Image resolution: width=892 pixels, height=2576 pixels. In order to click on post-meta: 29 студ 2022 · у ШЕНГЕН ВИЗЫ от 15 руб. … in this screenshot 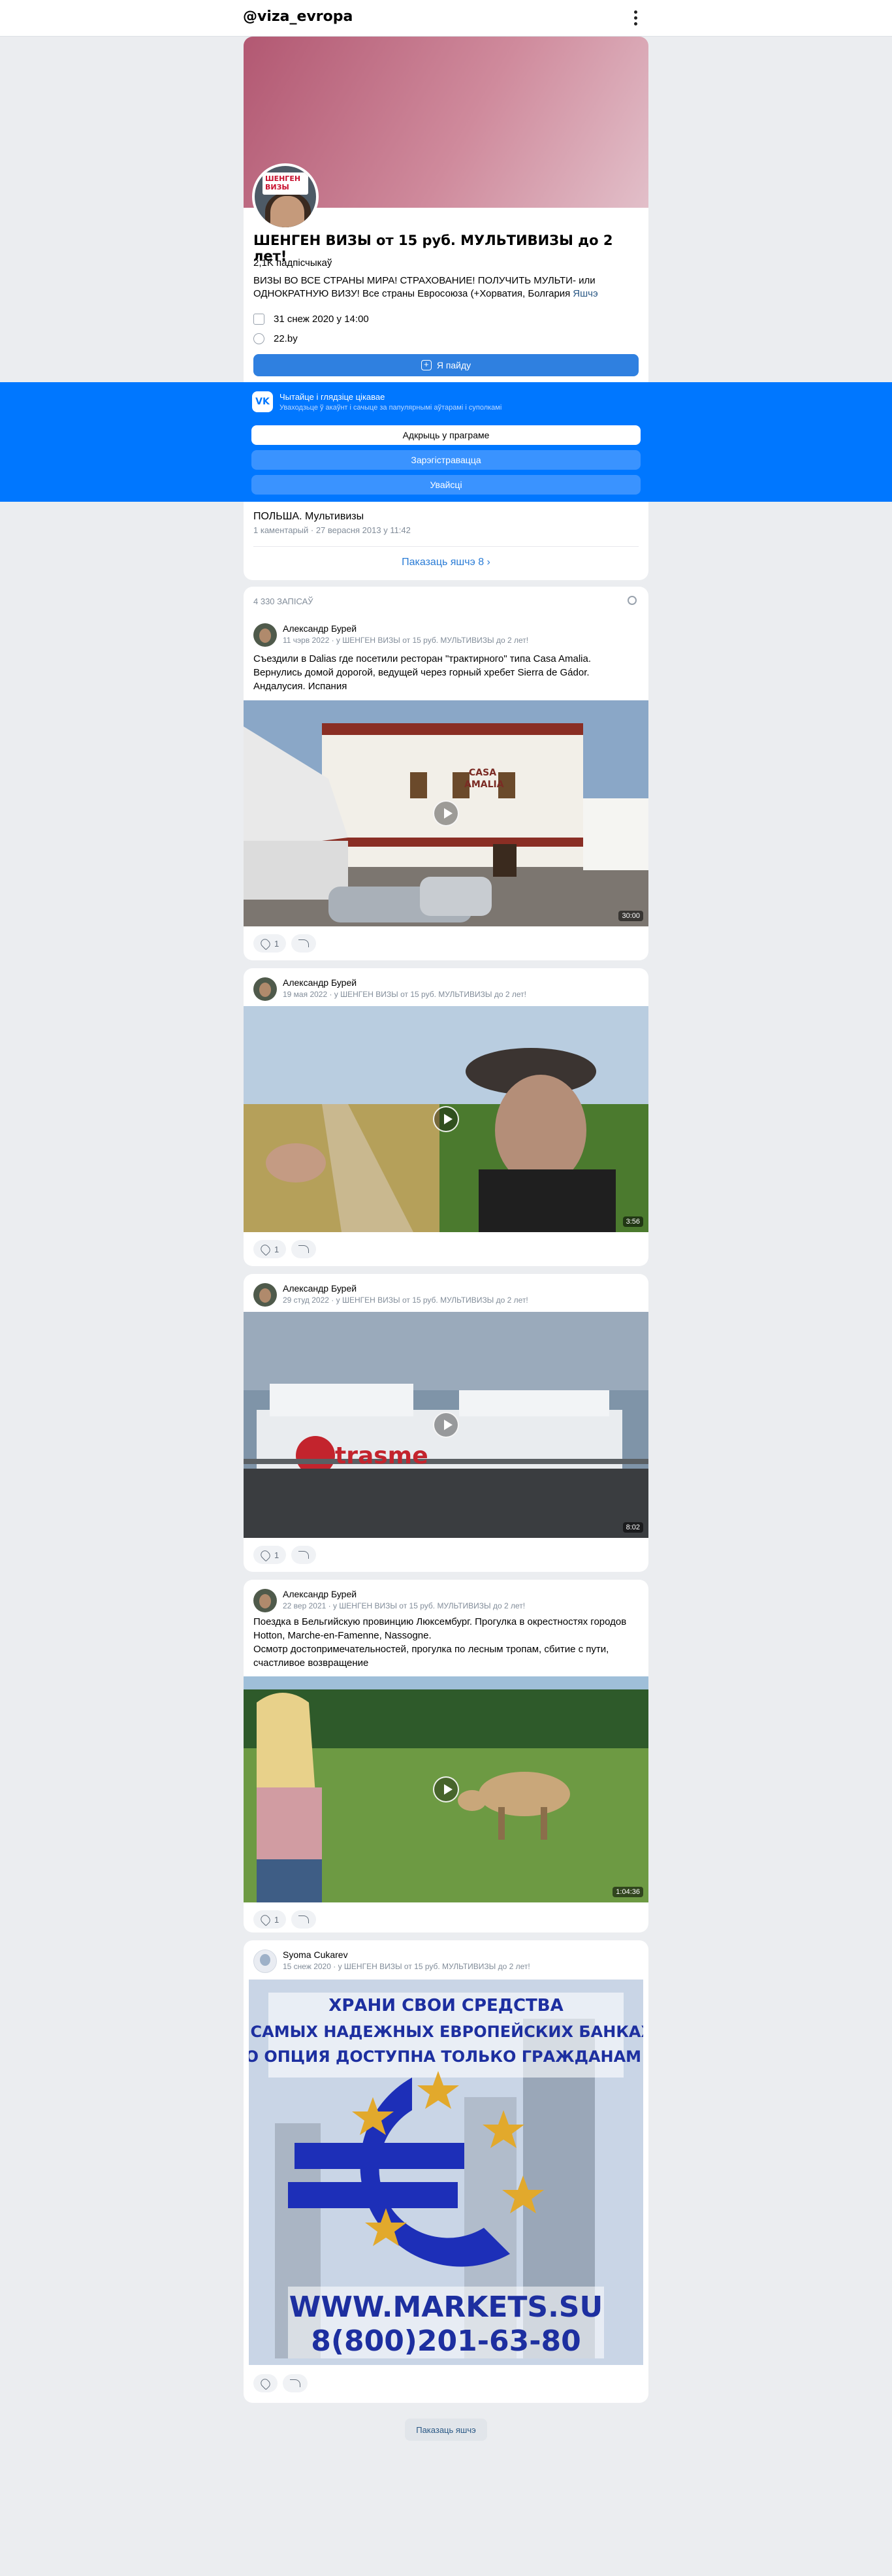, I will do `click(405, 1300)`.